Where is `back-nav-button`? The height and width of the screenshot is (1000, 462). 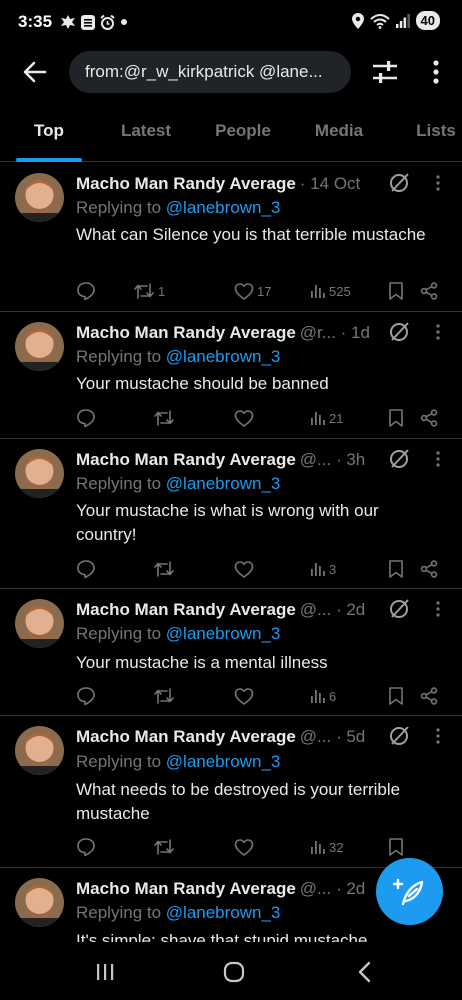 back-nav-button is located at coordinates (364, 972).